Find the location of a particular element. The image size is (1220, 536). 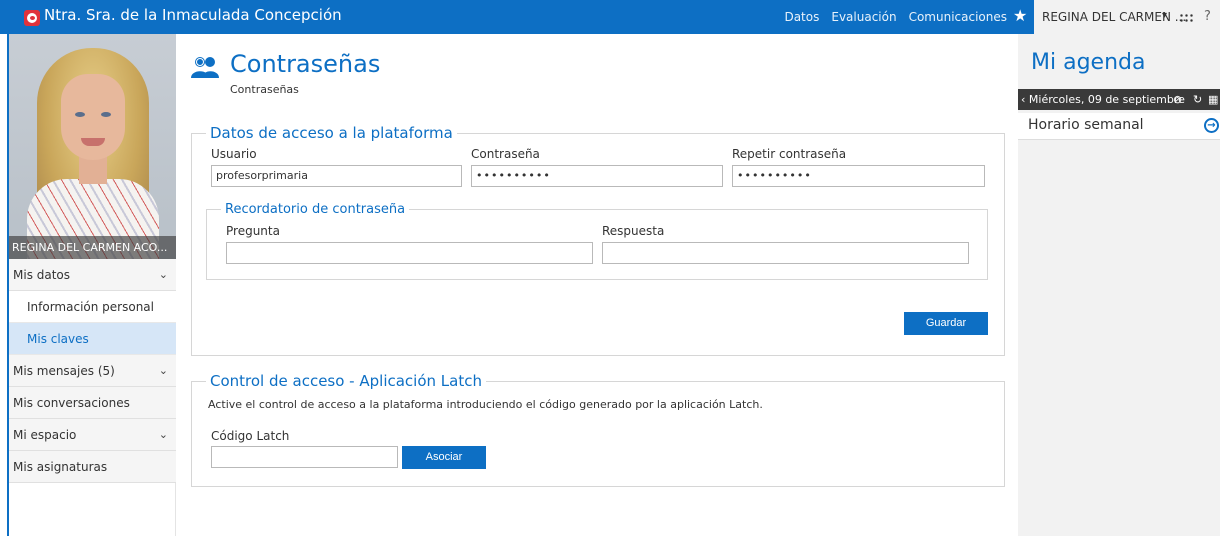

sidebar-item-mis-datos: Mis datos ⌄ is located at coordinates (92, 275).